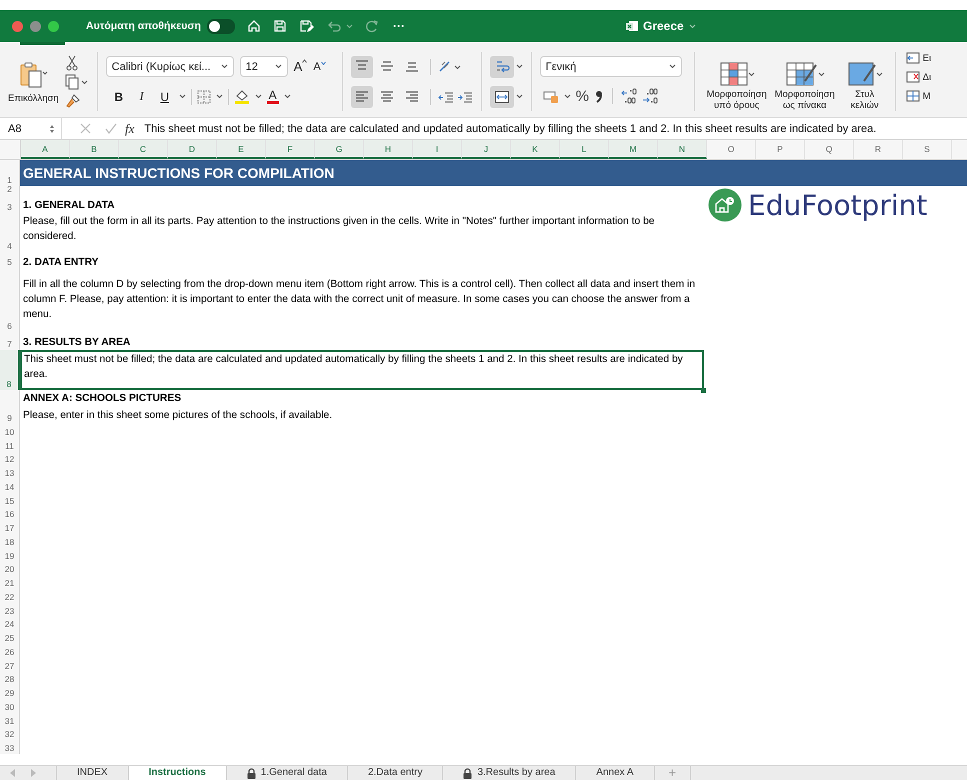  What do you see at coordinates (864, 86) in the screenshot?
I see `cell-styles-button: Στυλ κελιών` at bounding box center [864, 86].